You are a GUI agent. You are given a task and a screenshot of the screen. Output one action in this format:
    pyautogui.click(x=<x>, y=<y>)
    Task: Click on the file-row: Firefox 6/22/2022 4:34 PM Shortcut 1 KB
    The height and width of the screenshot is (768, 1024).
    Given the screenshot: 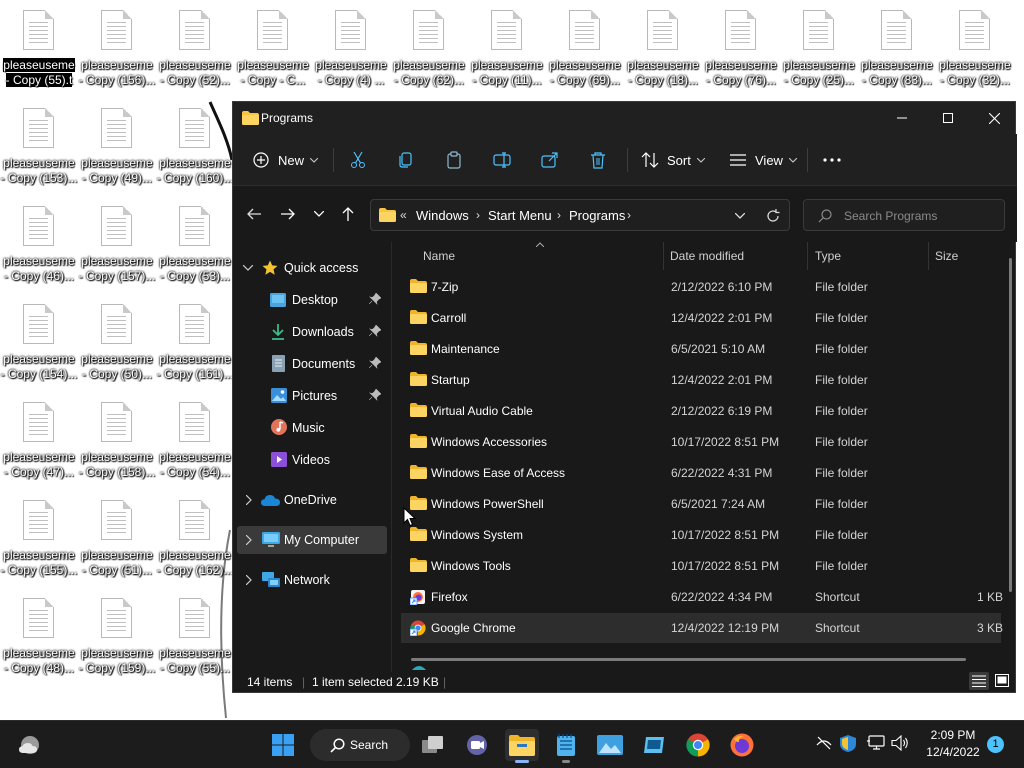 What is the action you would take?
    pyautogui.click(x=702, y=597)
    